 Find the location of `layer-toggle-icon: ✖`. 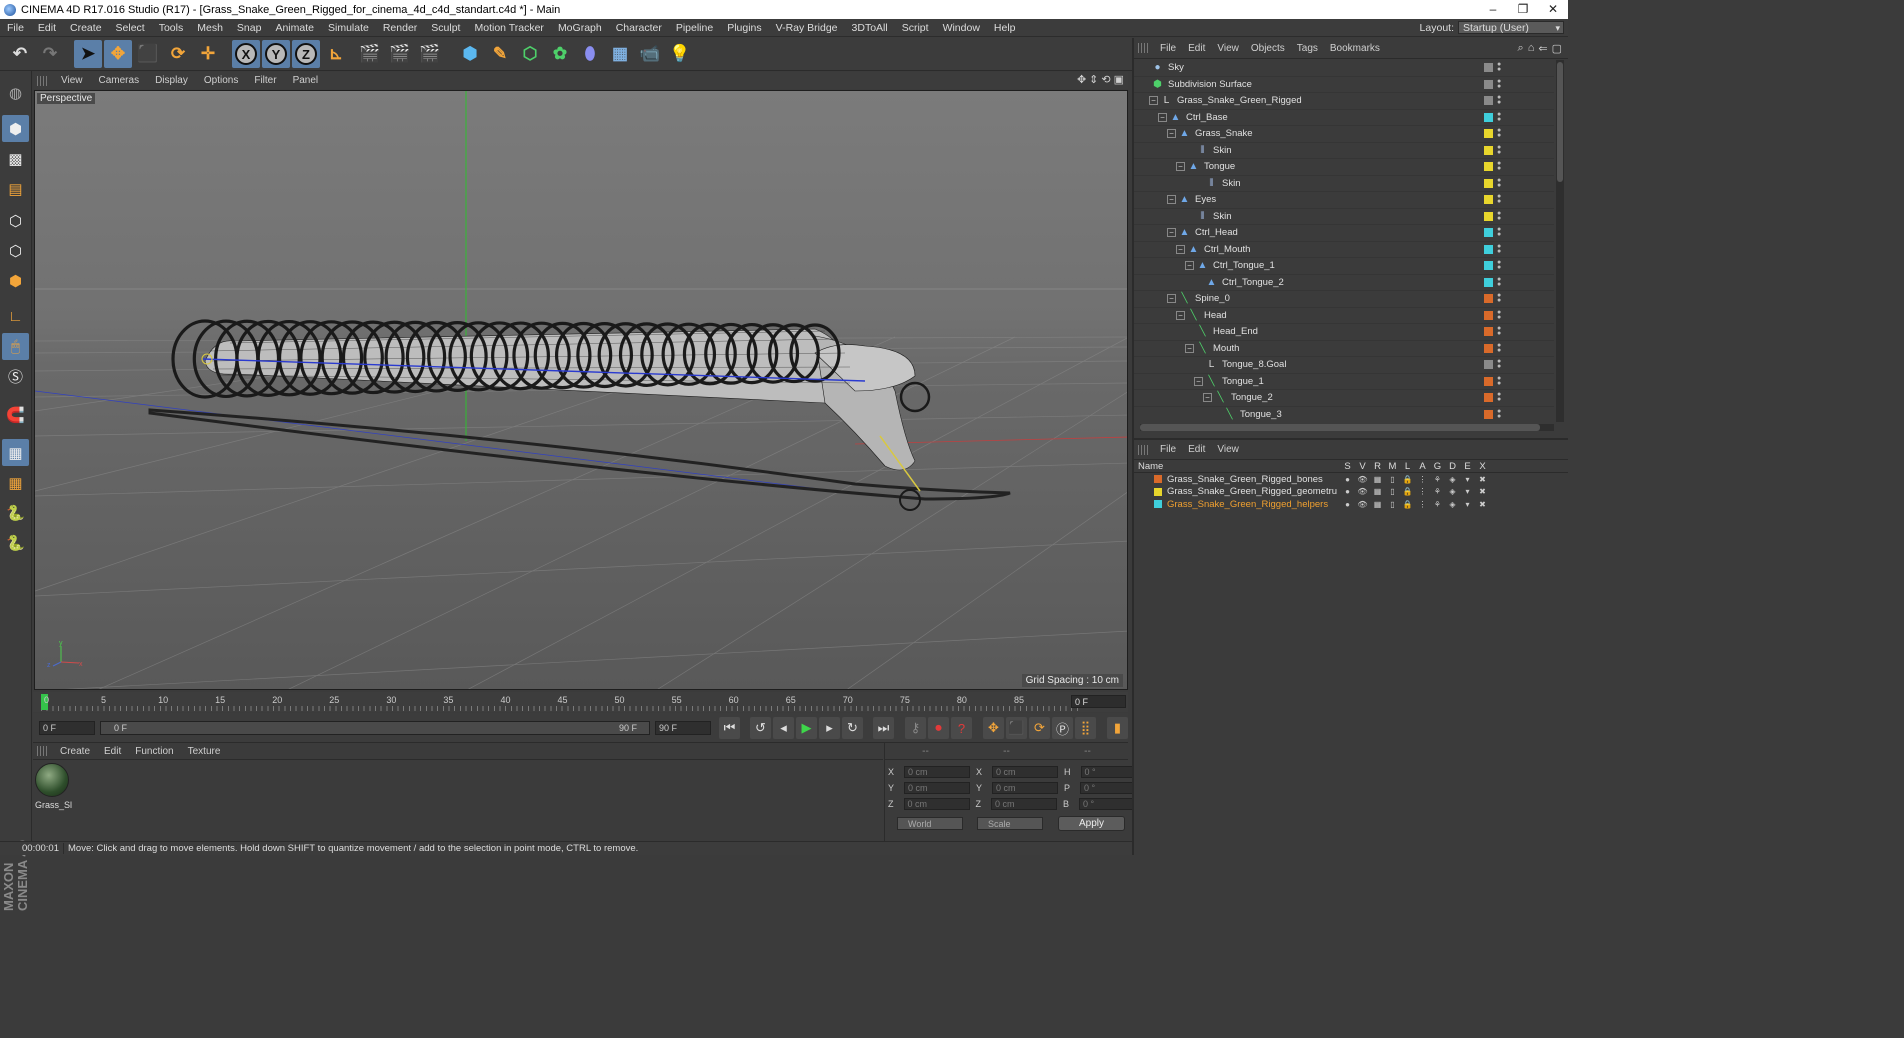

layer-toggle-icon: ✖ is located at coordinates (1482, 504).